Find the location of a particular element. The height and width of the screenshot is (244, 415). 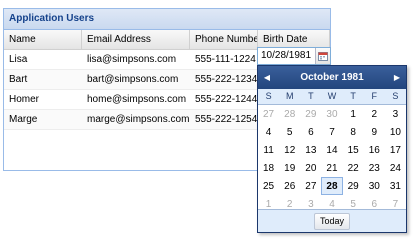

day-cell: 31 is located at coordinates (395, 186).